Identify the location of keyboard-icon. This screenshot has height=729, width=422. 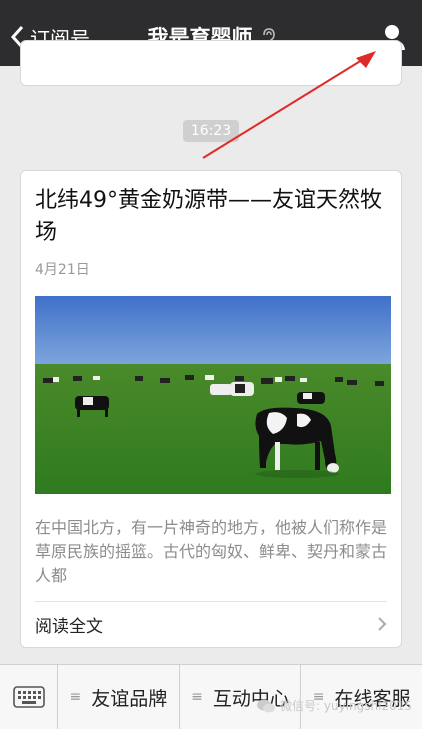
(28, 697).